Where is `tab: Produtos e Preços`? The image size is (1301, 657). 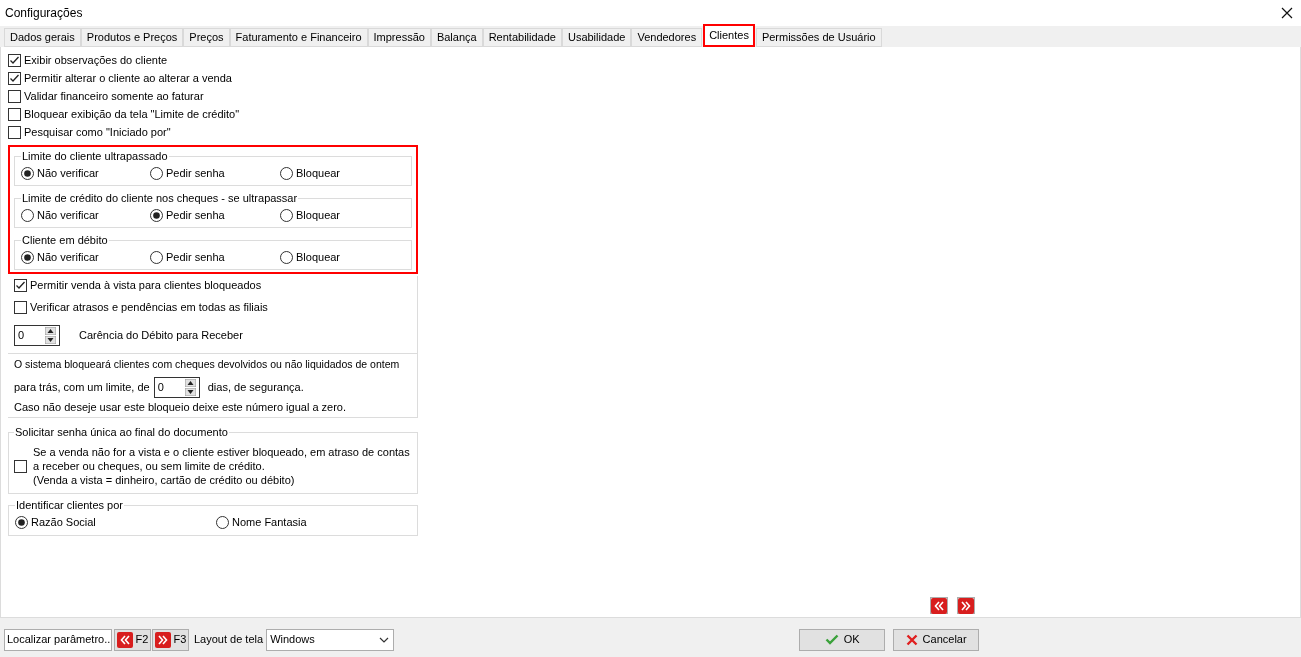
tab: Produtos e Preços is located at coordinates (132, 37).